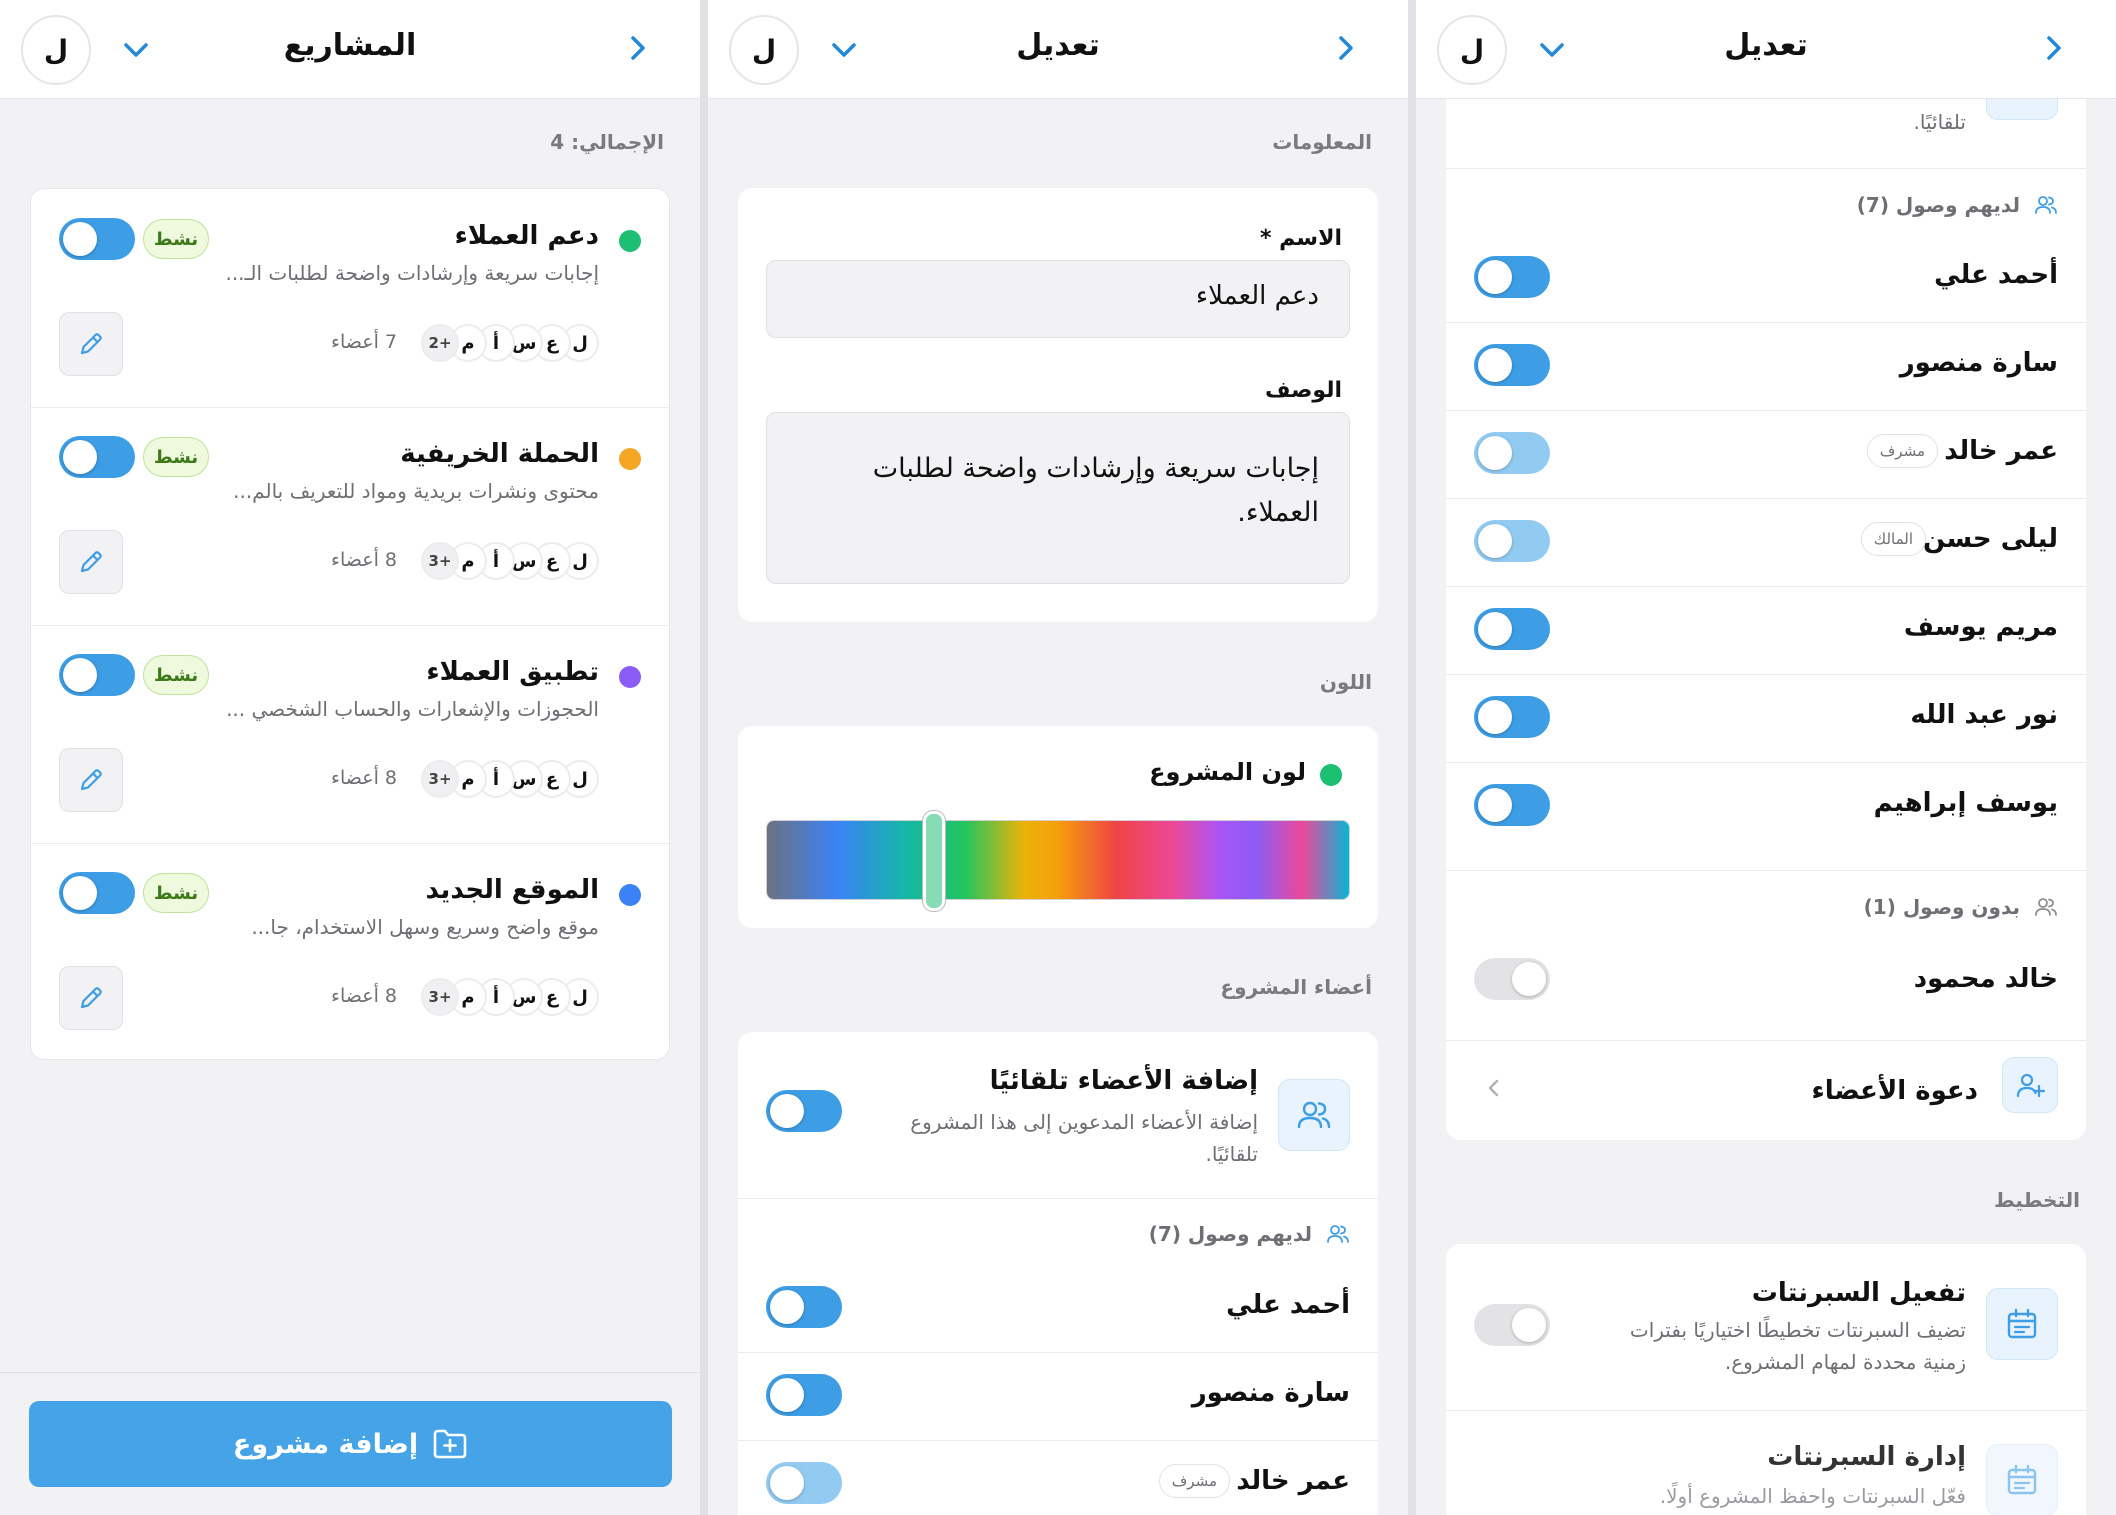 The width and height of the screenshot is (2116, 1515). I want to click on name-input-value: دعم العملاء, so click(1257, 296).